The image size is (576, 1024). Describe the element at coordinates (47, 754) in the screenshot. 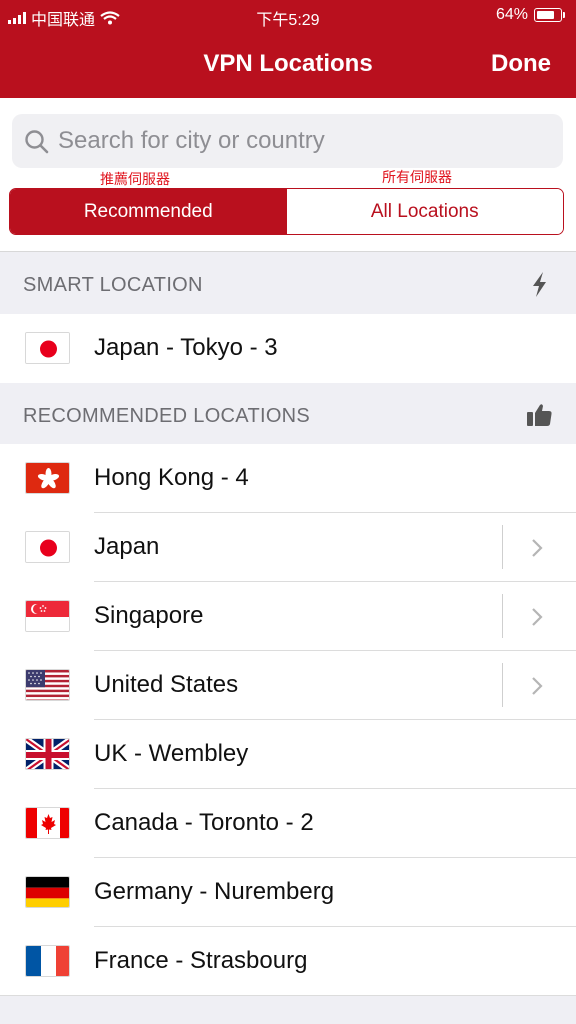

I see `uk-flag-icon` at that location.